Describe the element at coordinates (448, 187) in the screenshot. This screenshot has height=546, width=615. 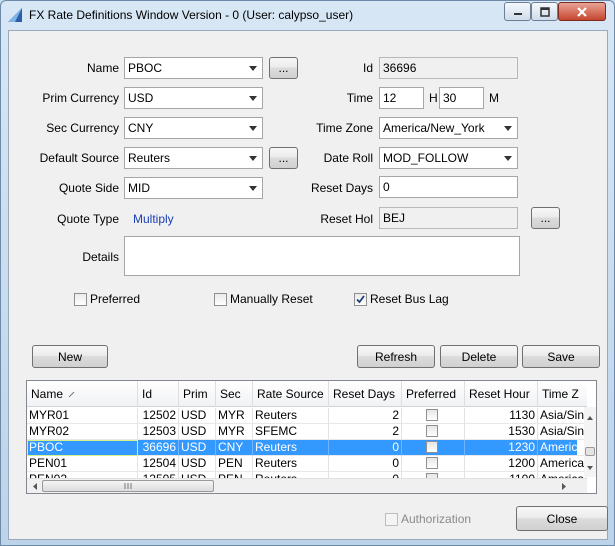
I see `reset-days-field: 0` at that location.